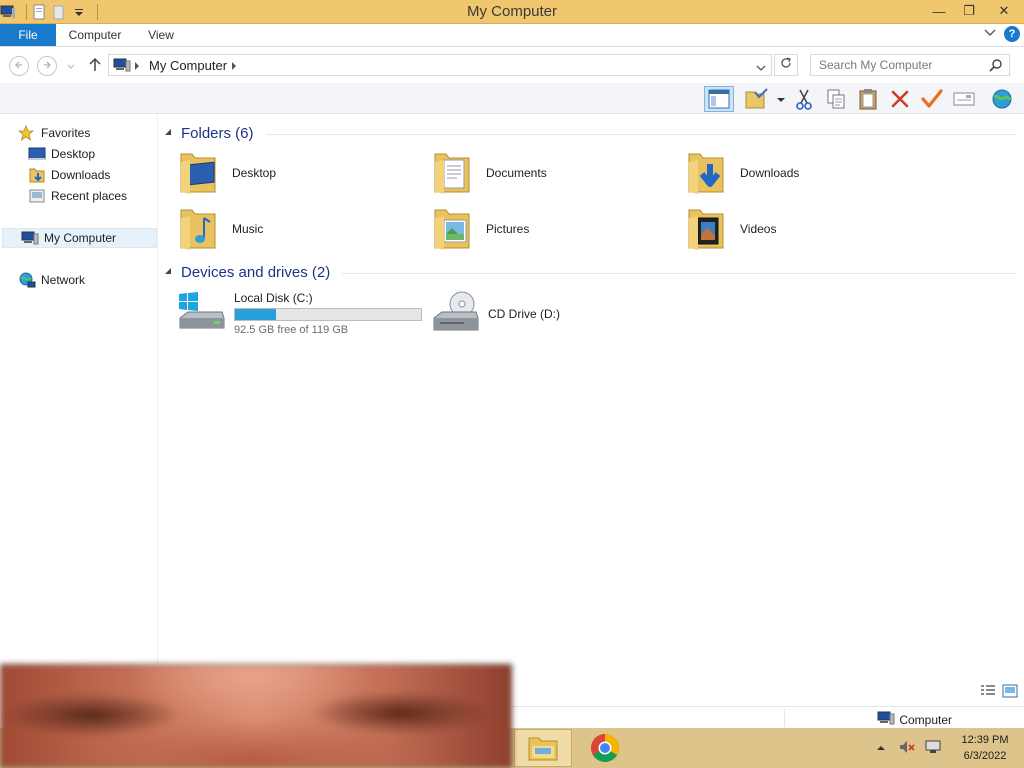 The height and width of the screenshot is (768, 1024). What do you see at coordinates (89, 196) in the screenshot?
I see `nav-recent-label: Recent places` at bounding box center [89, 196].